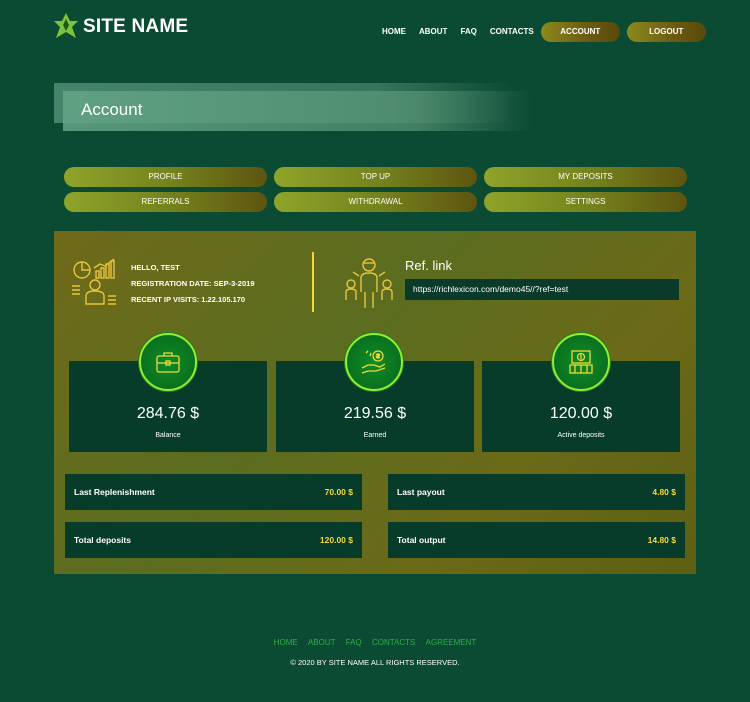 This screenshot has width=750, height=702. What do you see at coordinates (165, 202) in the screenshot?
I see `tab-referrals: REFERRALS` at bounding box center [165, 202].